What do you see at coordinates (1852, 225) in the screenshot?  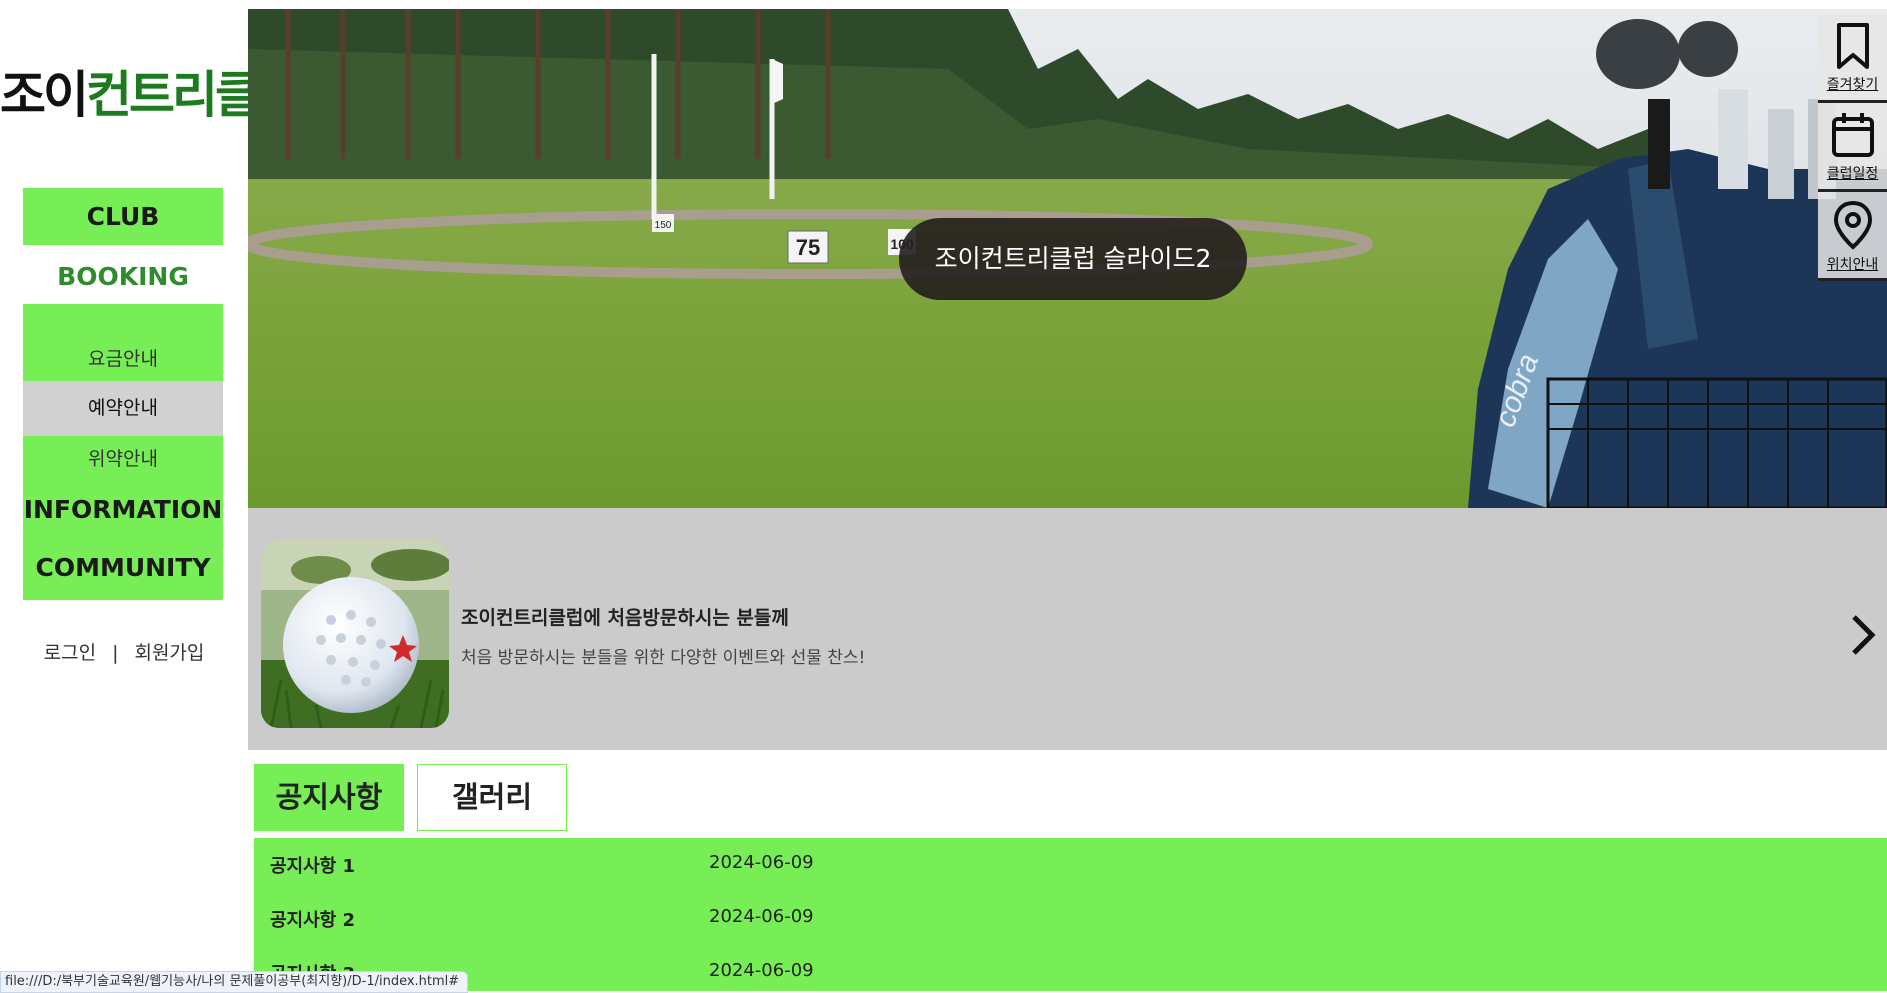 I see `location-pin-icon` at bounding box center [1852, 225].